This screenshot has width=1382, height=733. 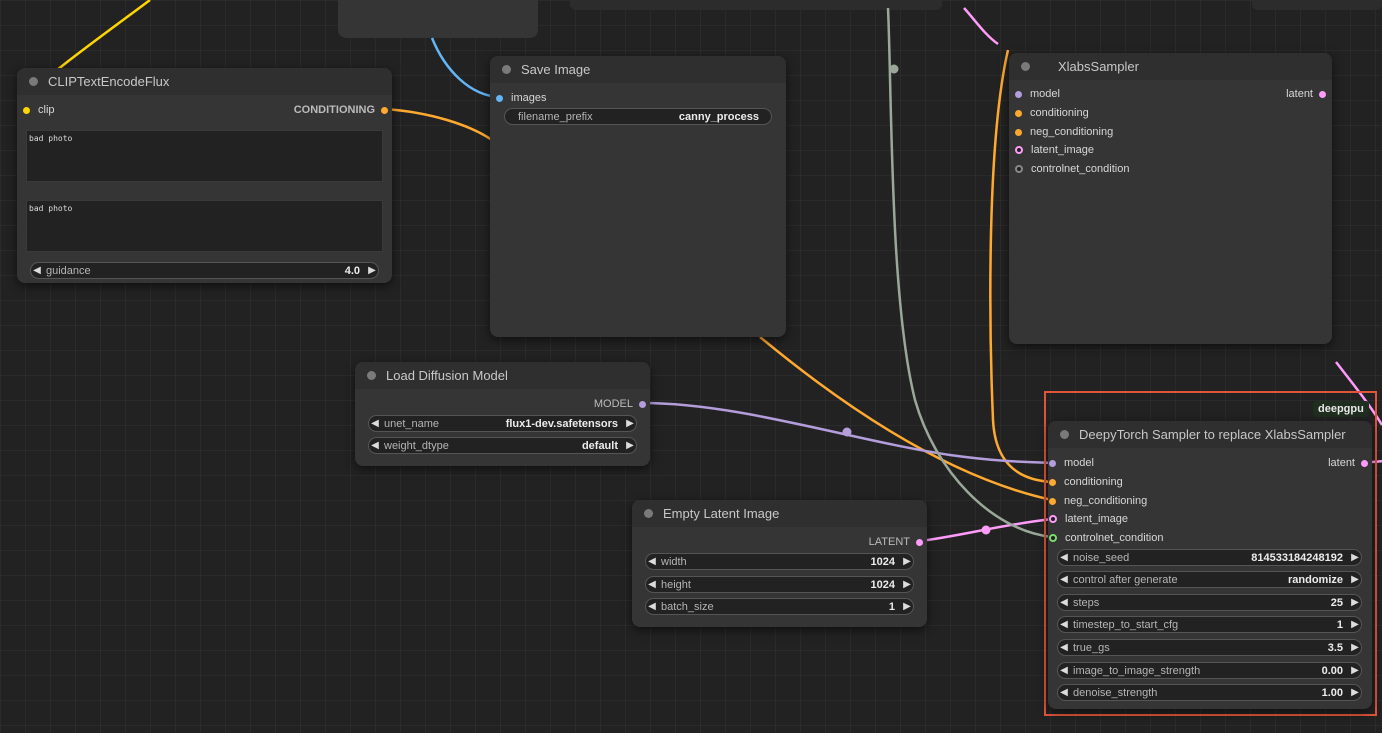 What do you see at coordinates (1209, 602) in the screenshot?
I see `widget-steps: ◀ steps 25 ▶` at bounding box center [1209, 602].